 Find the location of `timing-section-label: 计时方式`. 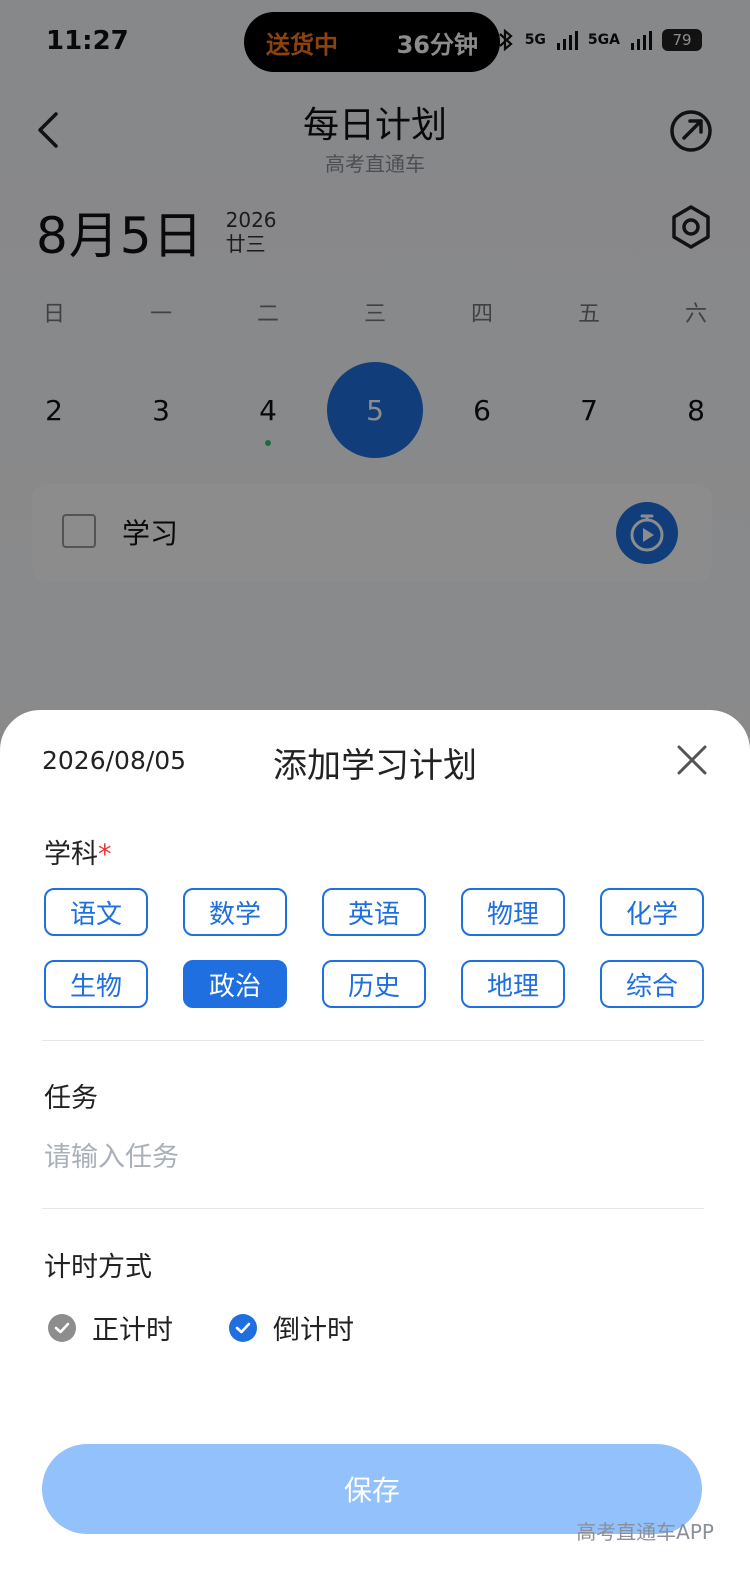

timing-section-label: 计时方式 is located at coordinates (98, 1267).